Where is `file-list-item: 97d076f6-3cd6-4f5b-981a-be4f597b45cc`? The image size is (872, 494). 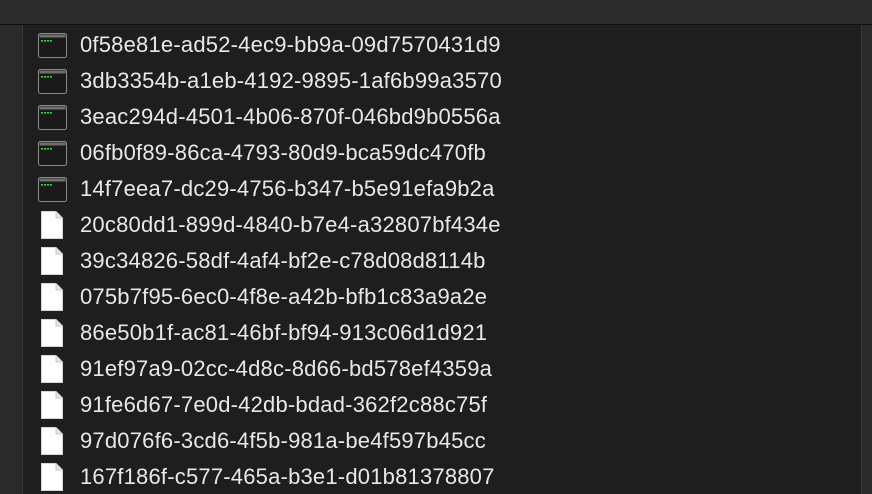 file-list-item: 97d076f6-3cd6-4f5b-981a-be4f597b45cc is located at coordinates (442, 441).